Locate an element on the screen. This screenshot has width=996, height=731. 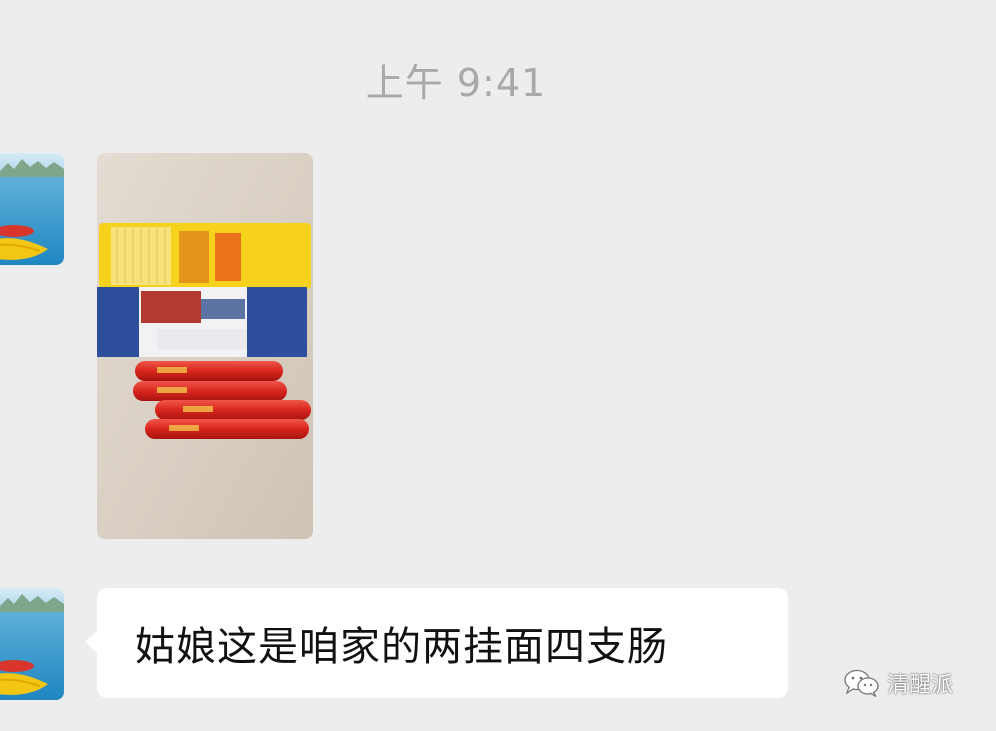
message-timestamp: 上午 9:41 is located at coordinates (456, 83).